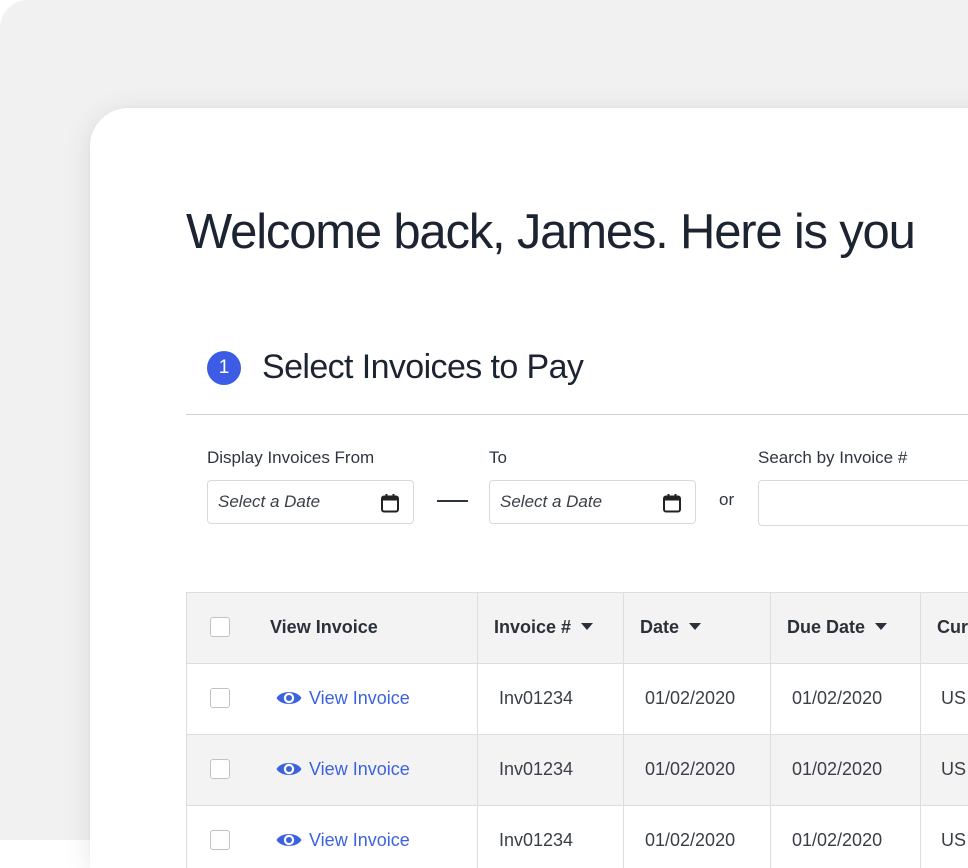 This screenshot has width=968, height=868. What do you see at coordinates (727, 499) in the screenshot?
I see `or-separator: or` at bounding box center [727, 499].